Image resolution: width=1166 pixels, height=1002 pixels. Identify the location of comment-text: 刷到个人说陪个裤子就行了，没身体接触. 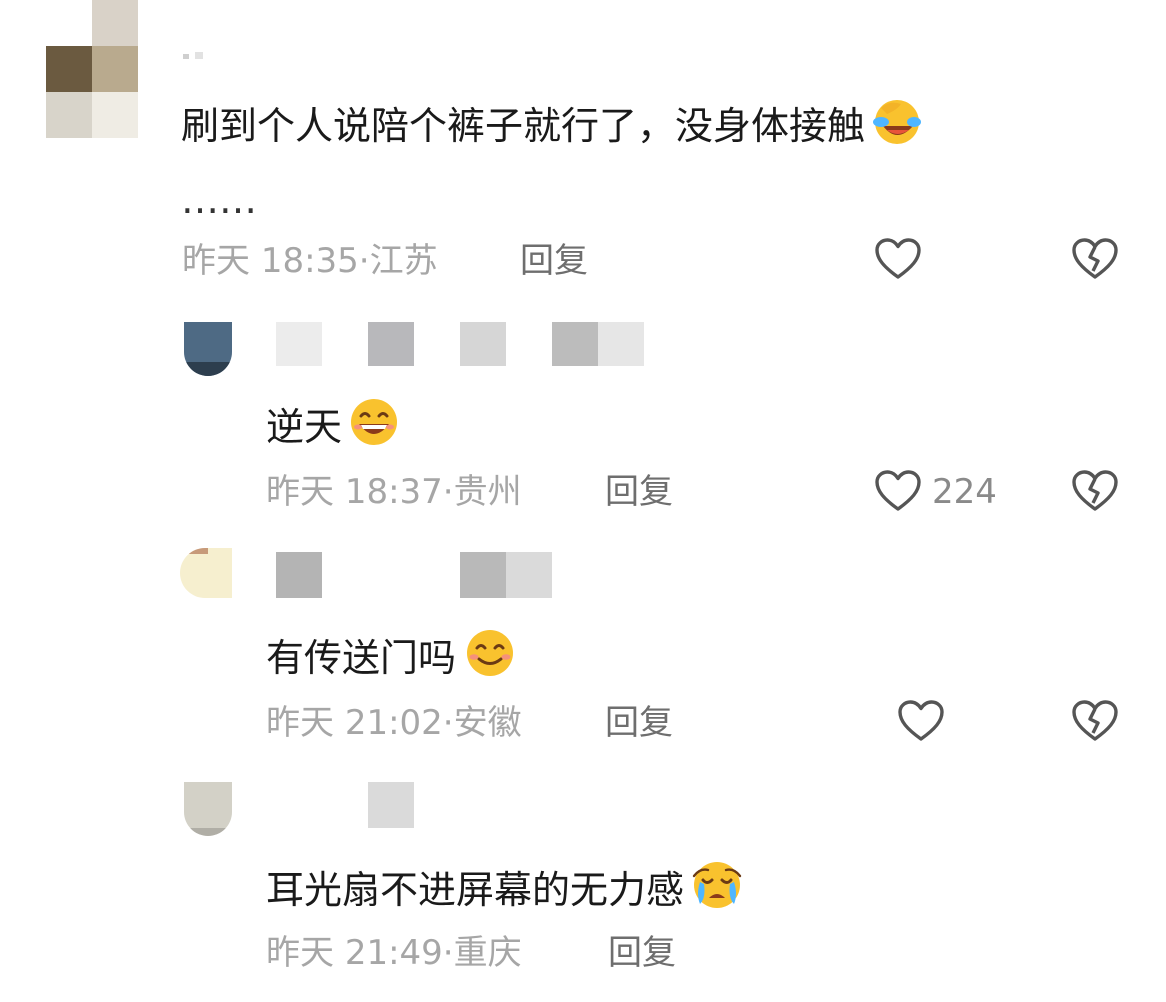
(553, 125).